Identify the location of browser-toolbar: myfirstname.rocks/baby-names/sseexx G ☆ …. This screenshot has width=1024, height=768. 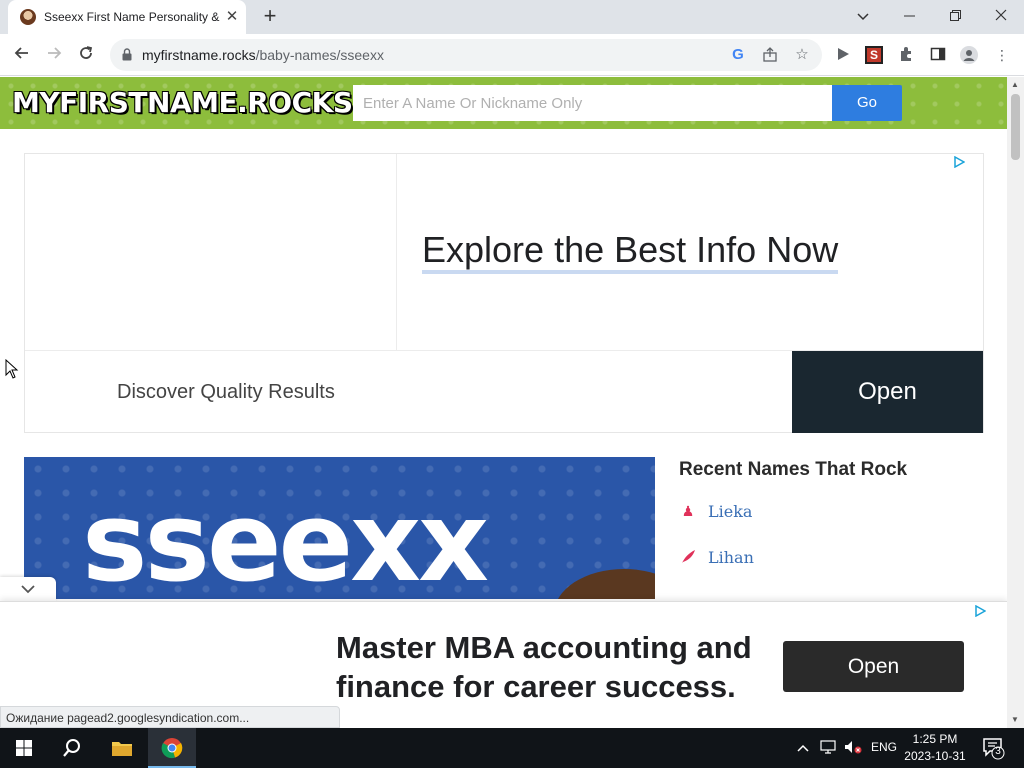
(512, 55).